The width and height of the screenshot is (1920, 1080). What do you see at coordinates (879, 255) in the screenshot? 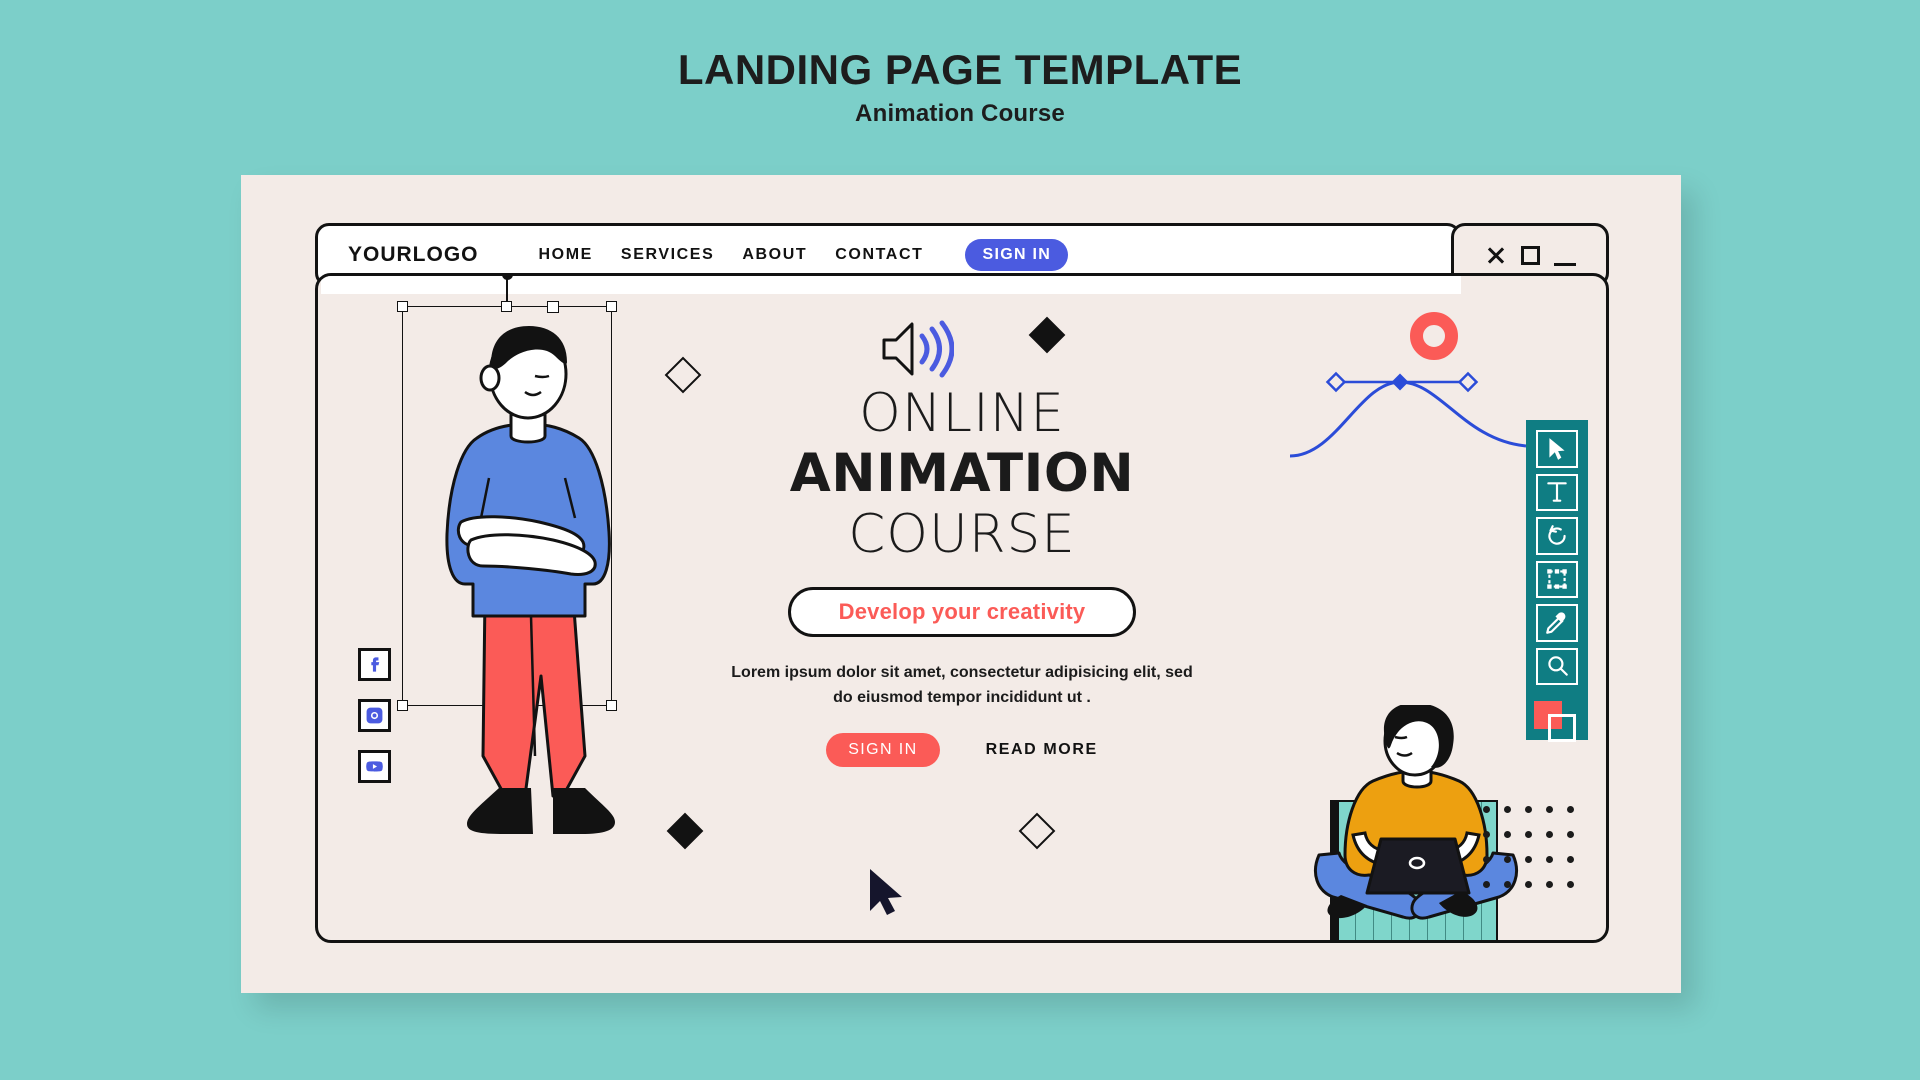
I see `nav-item-contact: CONTACT` at bounding box center [879, 255].